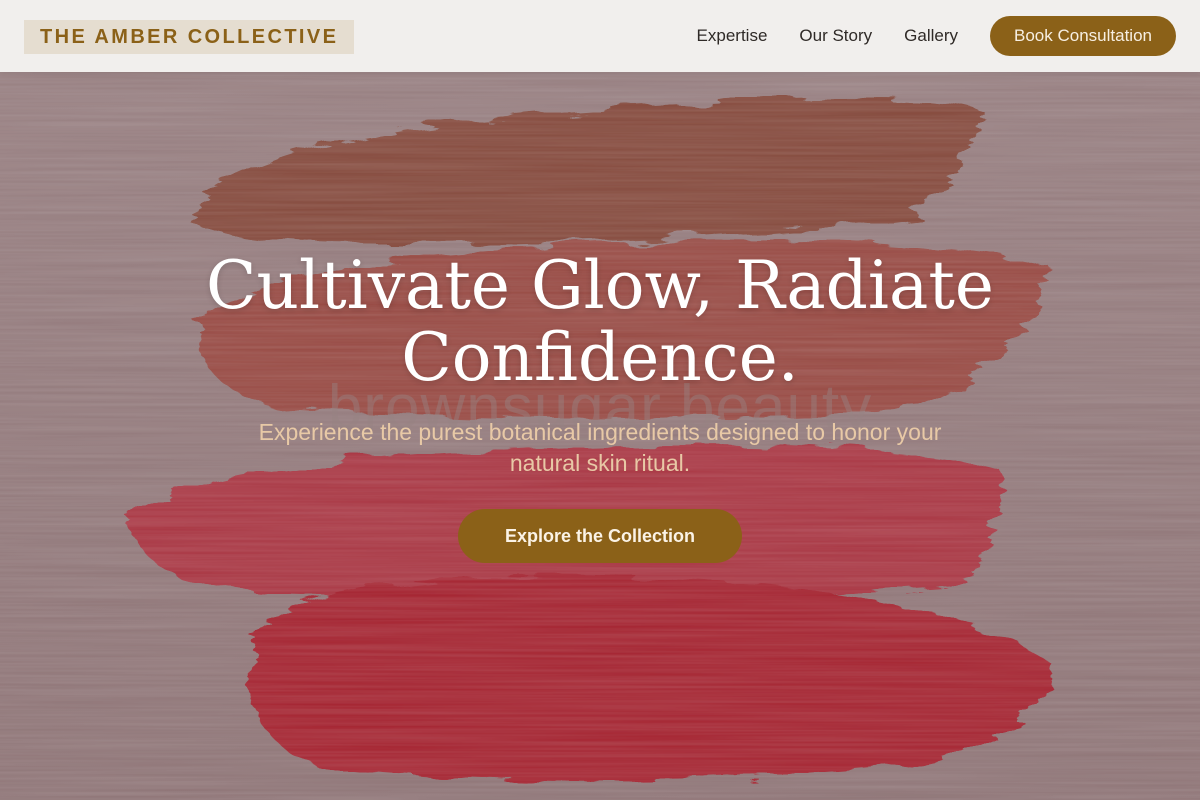 Image resolution: width=1200 pixels, height=800 pixels. Describe the element at coordinates (931, 36) in the screenshot. I see `nav-link-gallery: Gallery` at that location.